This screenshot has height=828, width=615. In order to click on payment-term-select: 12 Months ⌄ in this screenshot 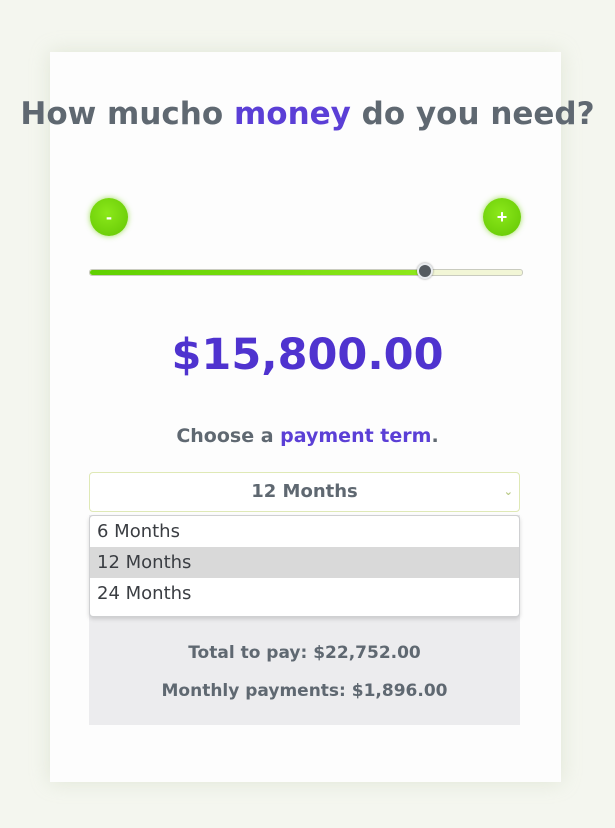, I will do `click(304, 492)`.